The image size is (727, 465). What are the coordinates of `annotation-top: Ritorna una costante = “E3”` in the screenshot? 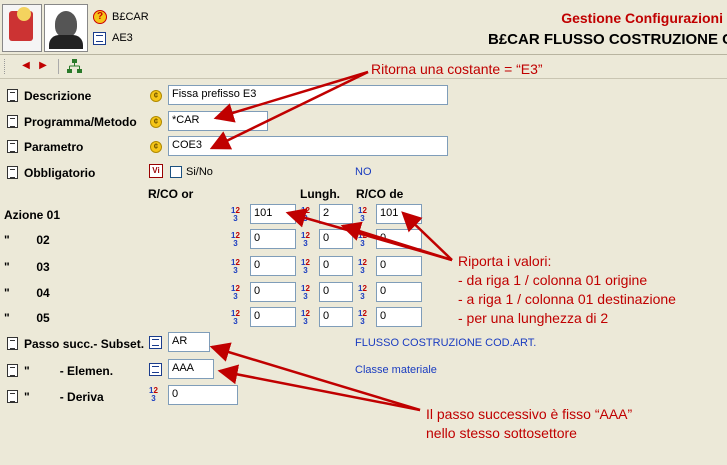 It's located at (457, 69).